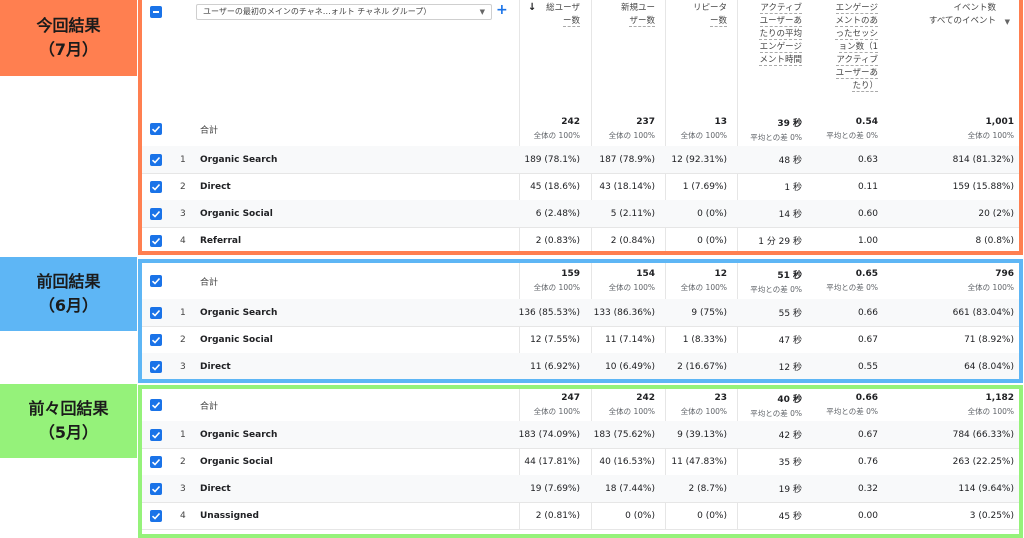 The width and height of the screenshot is (1024, 538). What do you see at coordinates (68, 305) in the screenshot?
I see `label-june-month: （6月）` at bounding box center [68, 305].